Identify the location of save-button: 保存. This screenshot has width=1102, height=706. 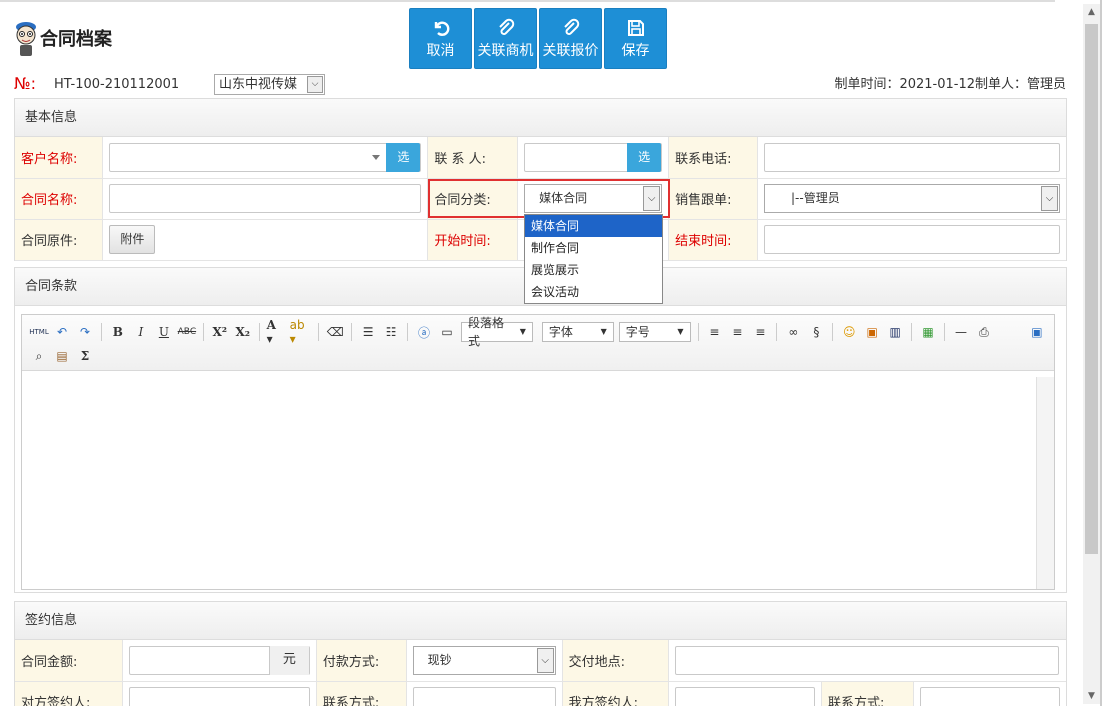
(635, 38).